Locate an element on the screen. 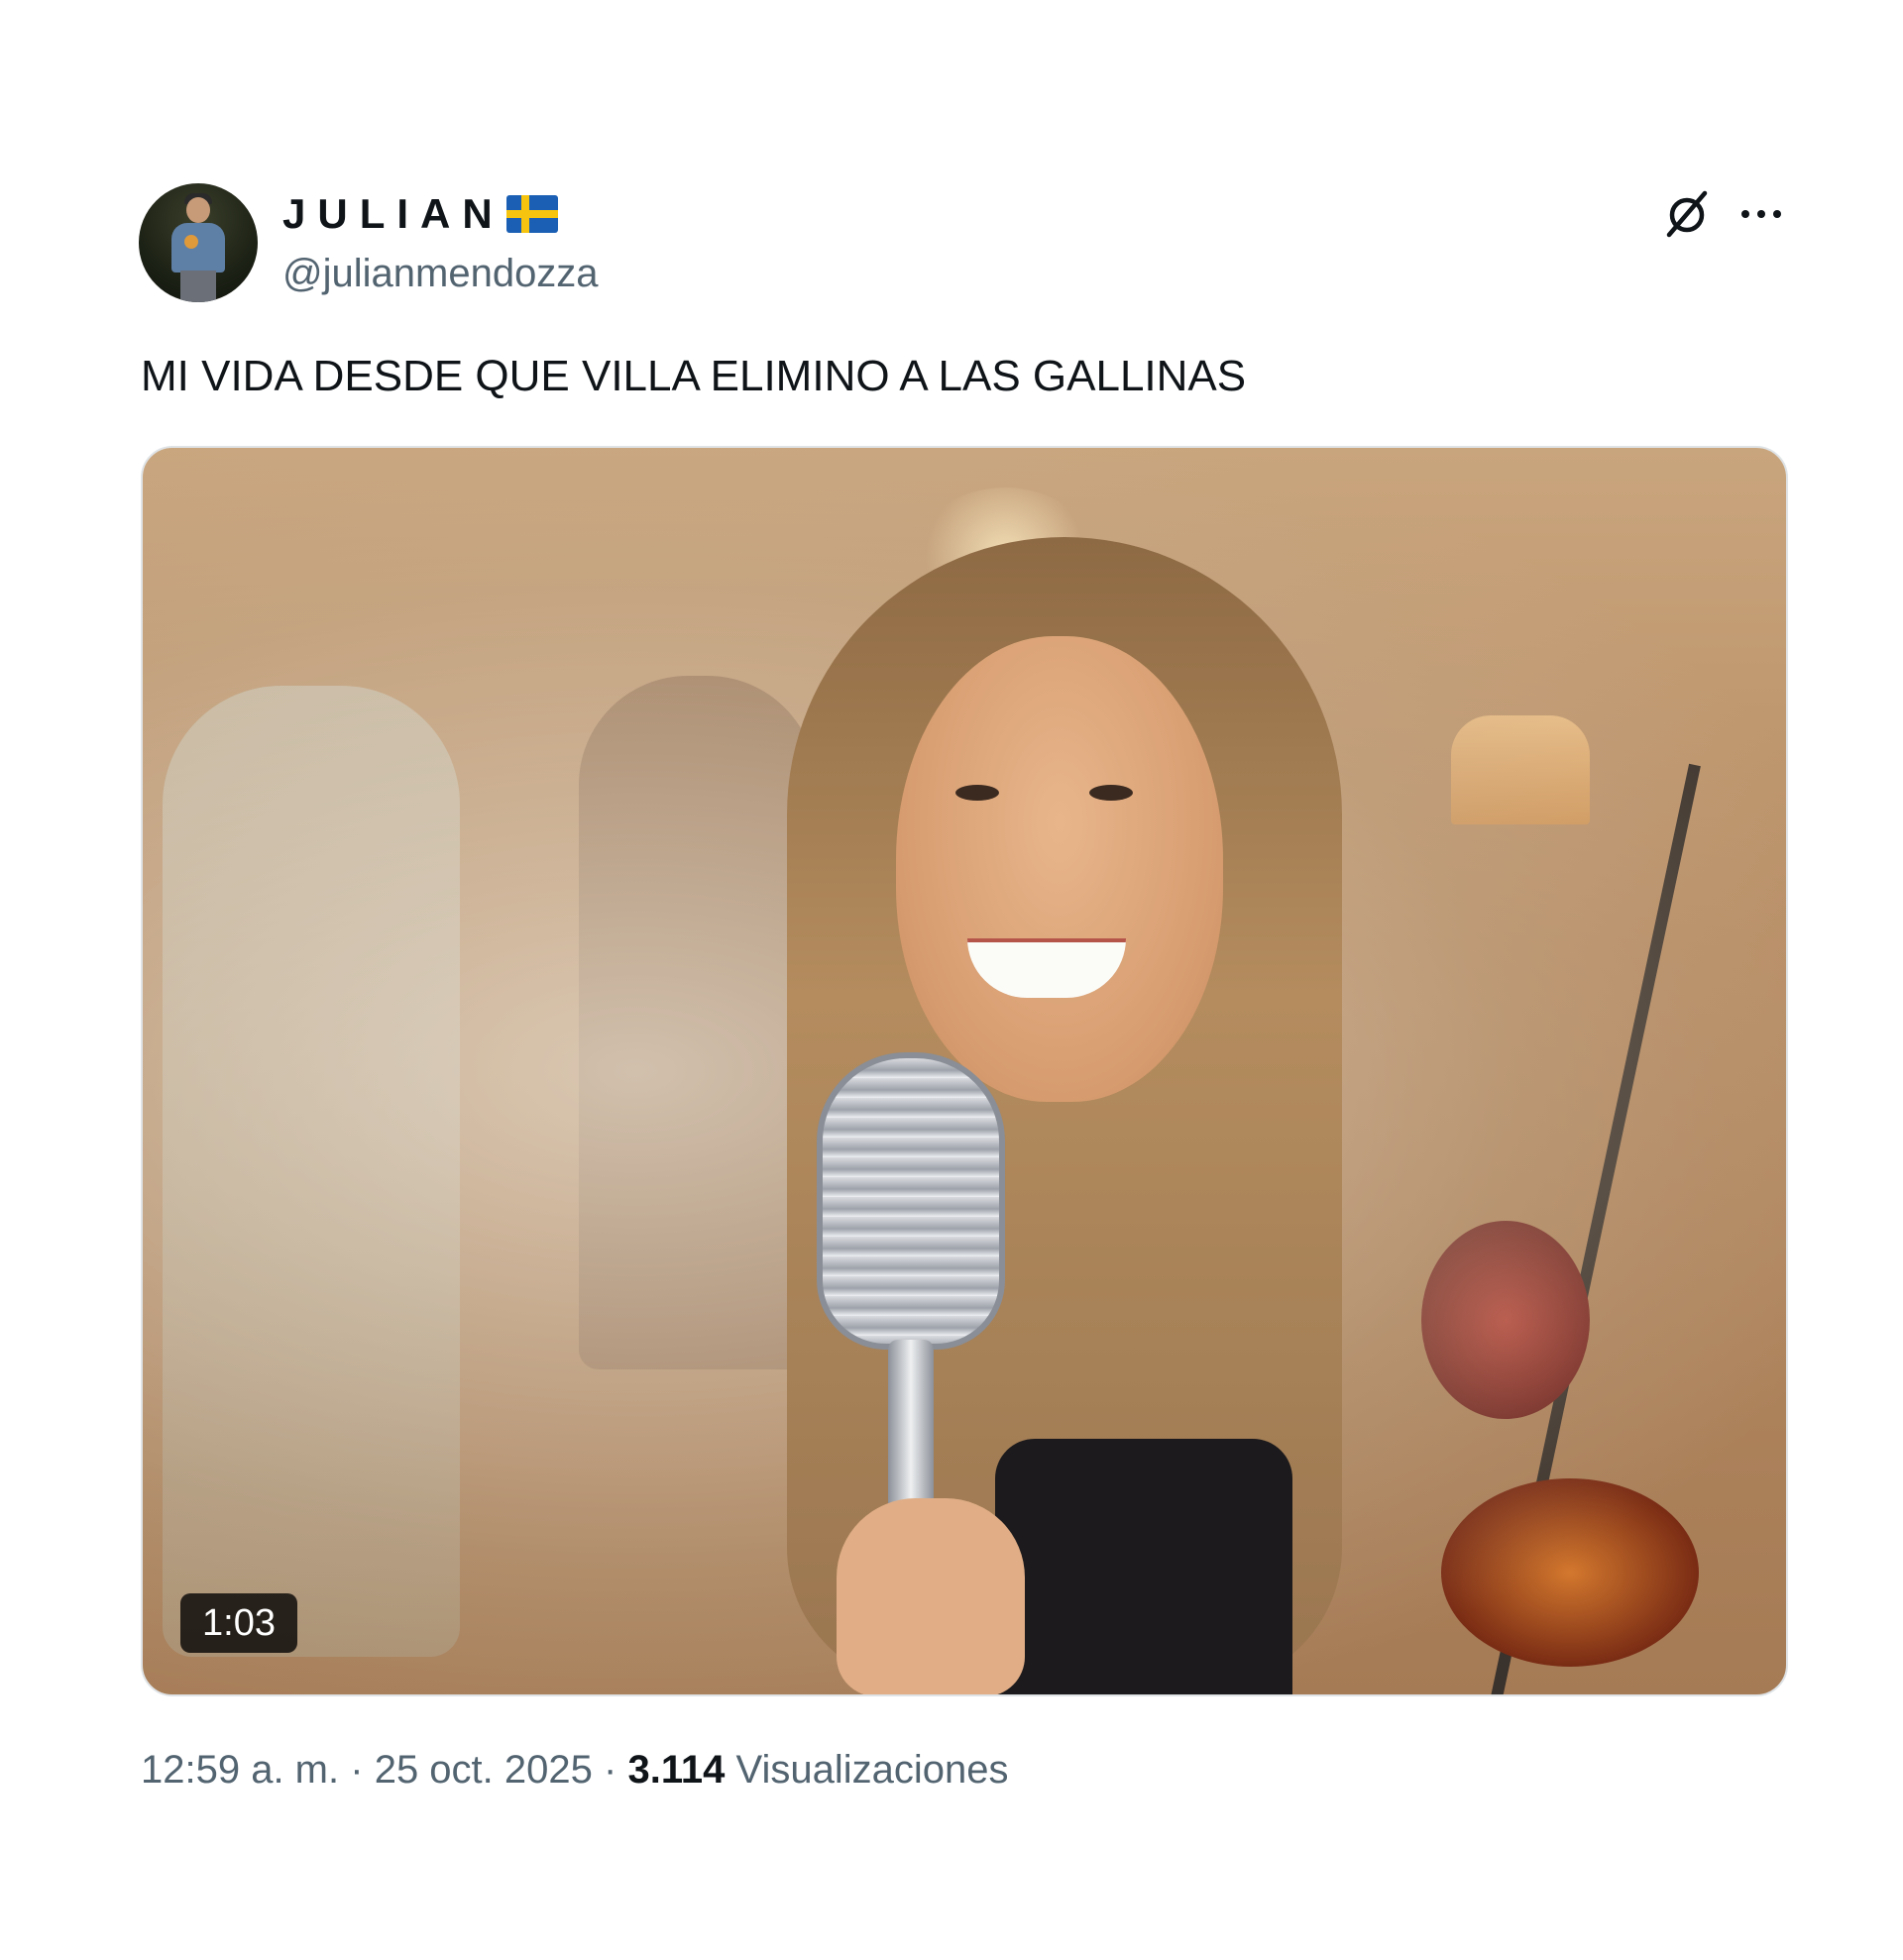 Image resolution: width=1903 pixels, height=1960 pixels. author-display-name: JULIAN is located at coordinates (420, 214).